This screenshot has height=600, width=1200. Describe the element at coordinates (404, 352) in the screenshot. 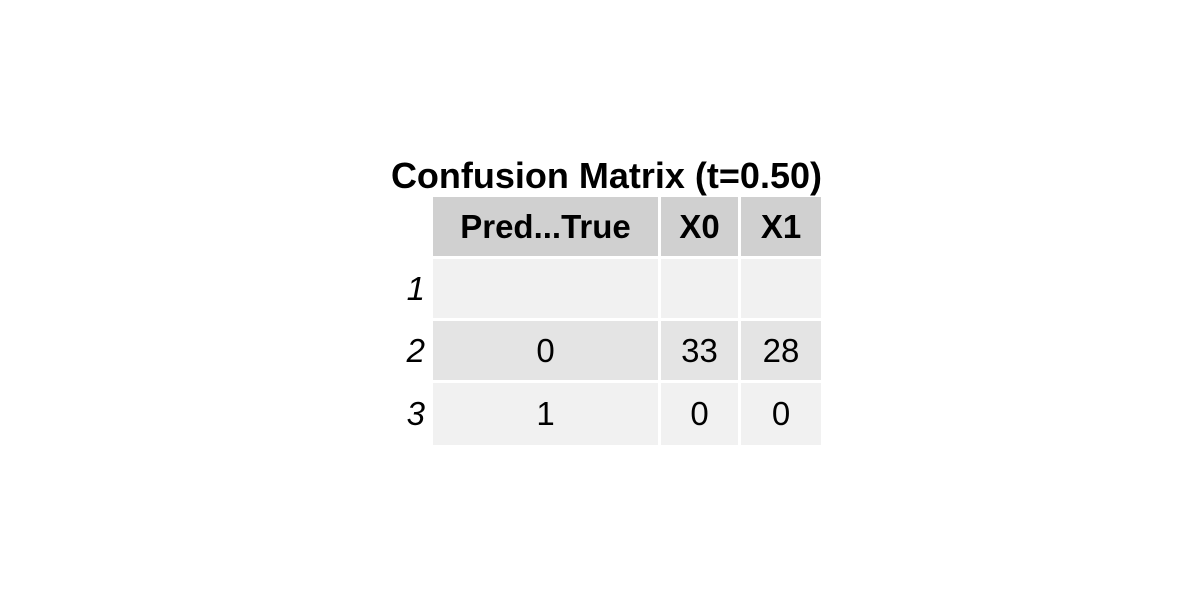

I see `row-name: 2` at that location.